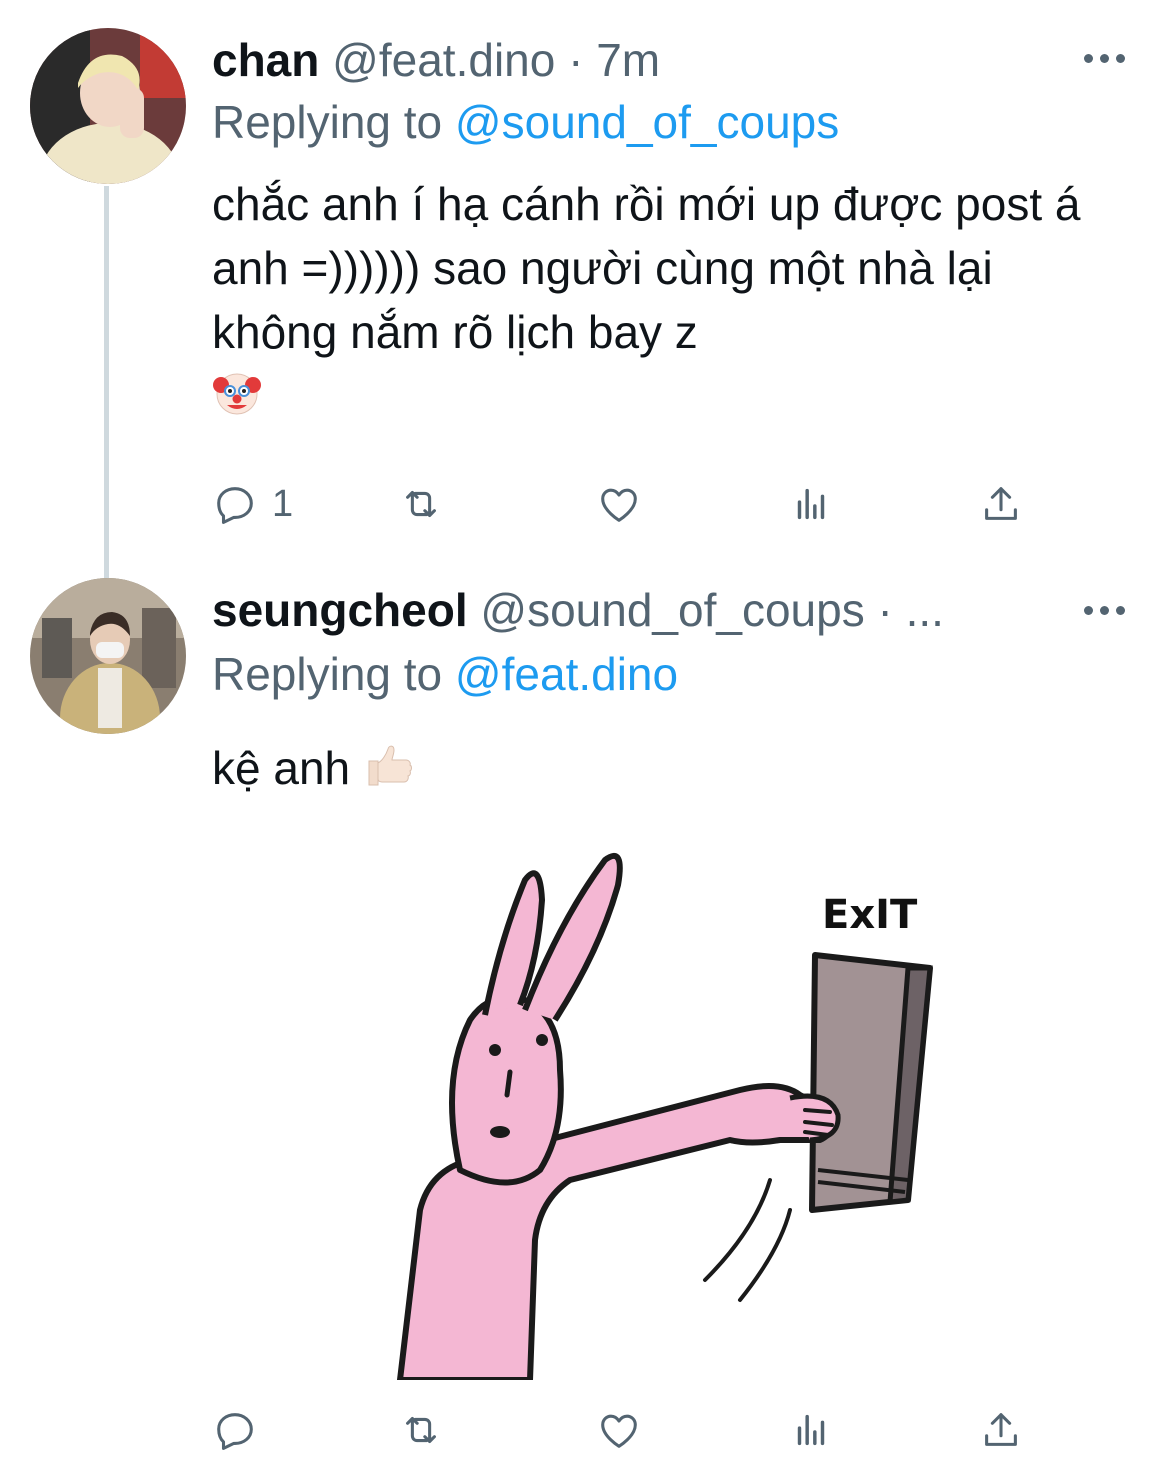  What do you see at coordinates (265, 60) in the screenshot?
I see `display-name: chan` at bounding box center [265, 60].